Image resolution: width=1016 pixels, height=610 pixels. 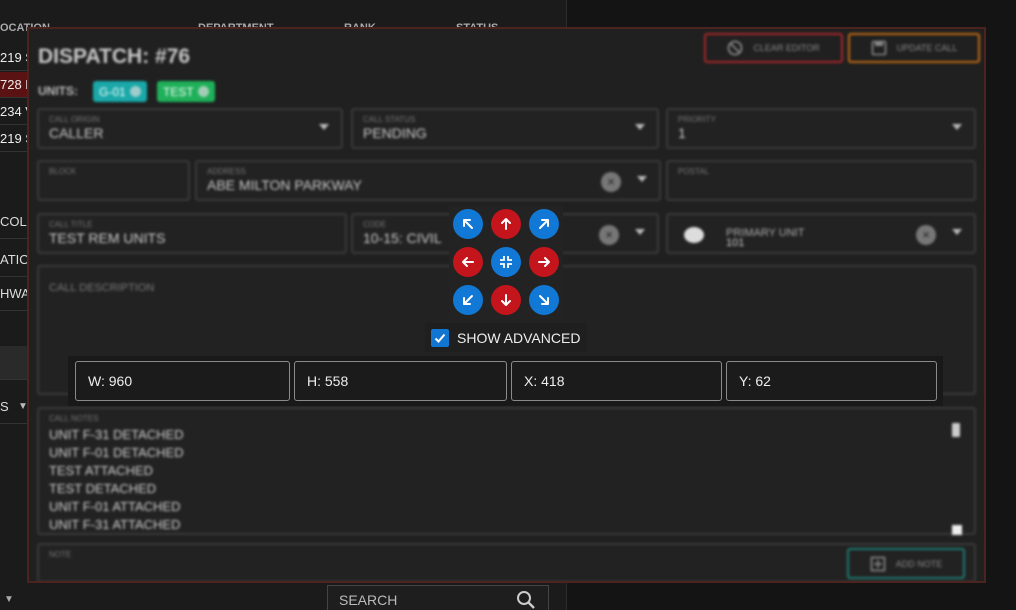 I want to click on arrow-right-icon, so click(x=544, y=262).